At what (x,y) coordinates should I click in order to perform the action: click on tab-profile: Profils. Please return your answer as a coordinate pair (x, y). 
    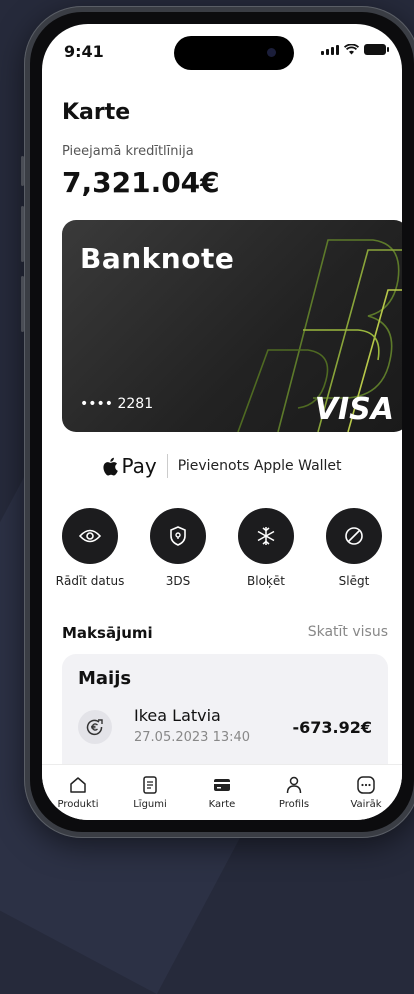
    Looking at the image, I should click on (294, 792).